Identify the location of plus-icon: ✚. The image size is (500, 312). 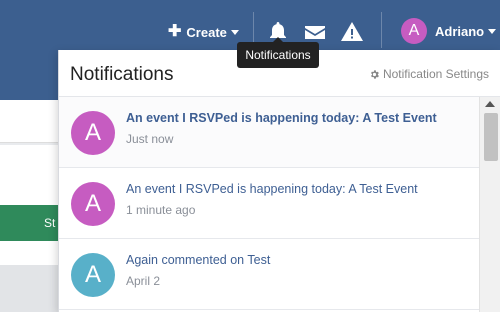
(175, 31).